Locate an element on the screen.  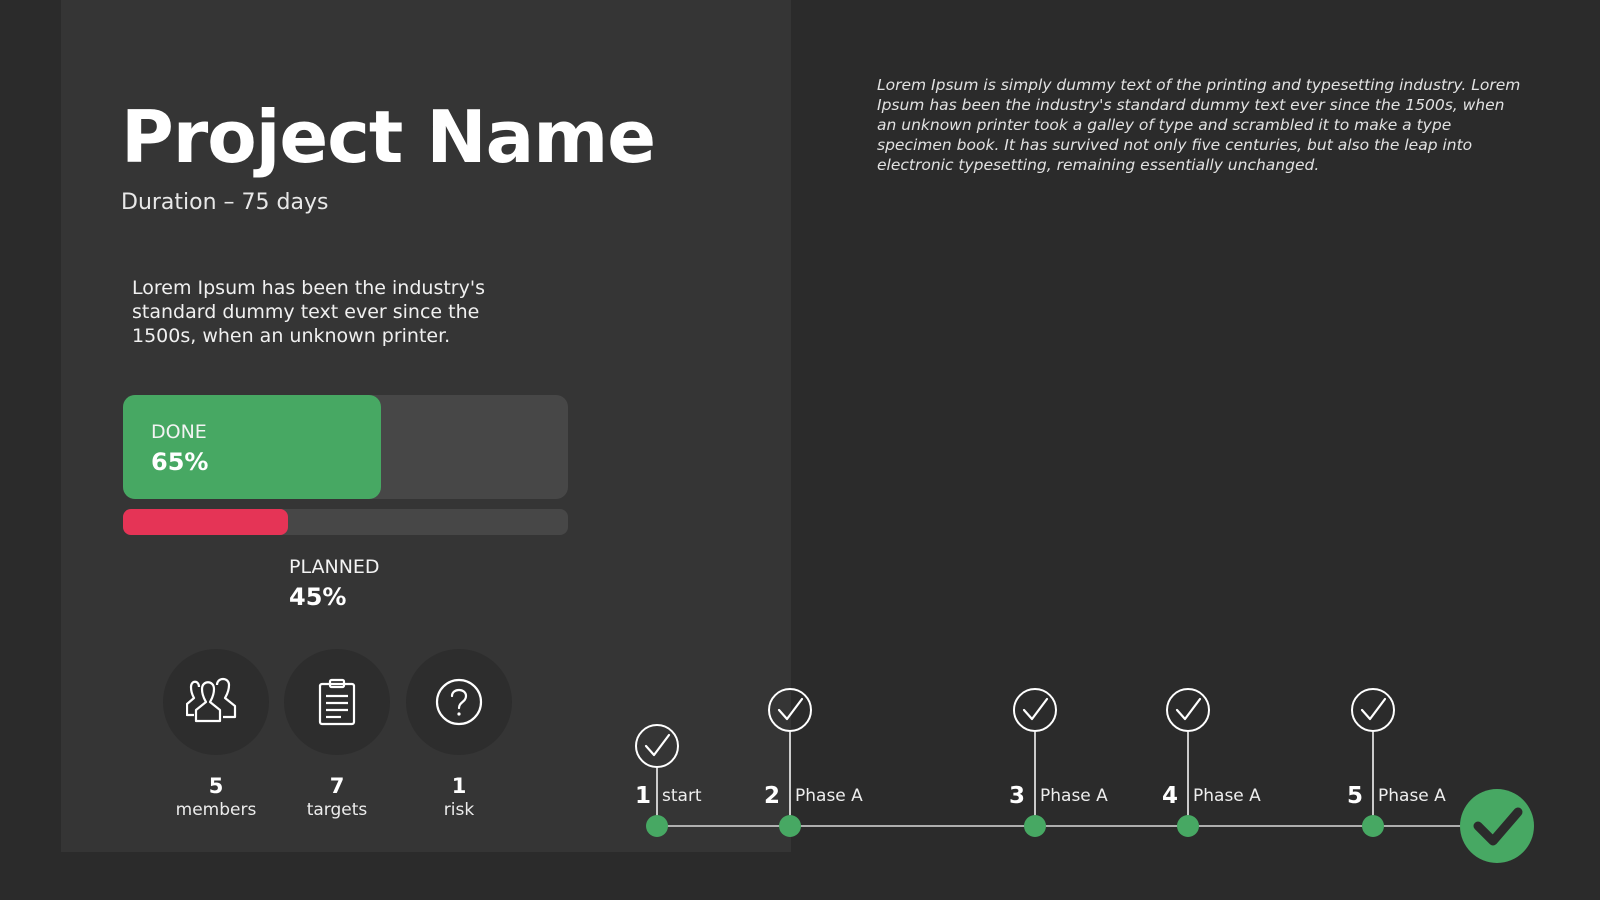
end-check-circle is located at coordinates (1497, 826).